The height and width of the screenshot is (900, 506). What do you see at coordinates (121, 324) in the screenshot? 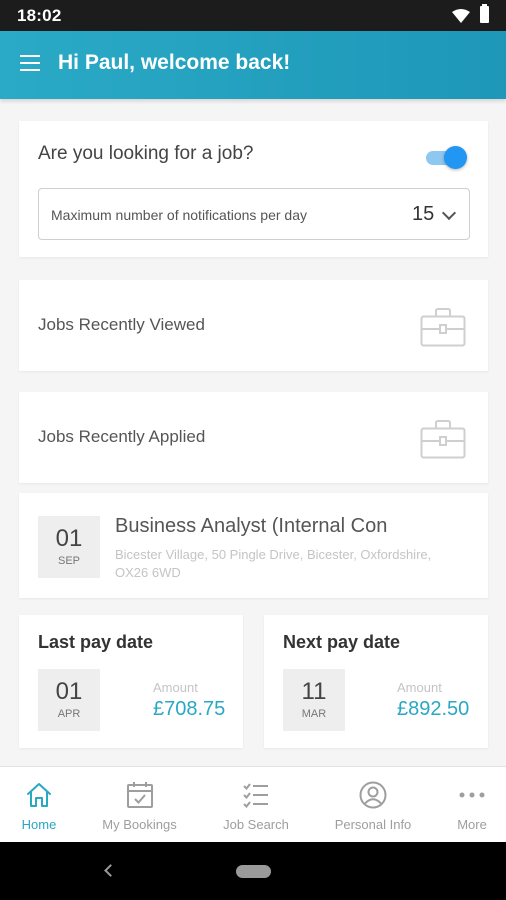
I see `jobs-recently-viewed-label: Jobs Recently Viewed` at bounding box center [121, 324].